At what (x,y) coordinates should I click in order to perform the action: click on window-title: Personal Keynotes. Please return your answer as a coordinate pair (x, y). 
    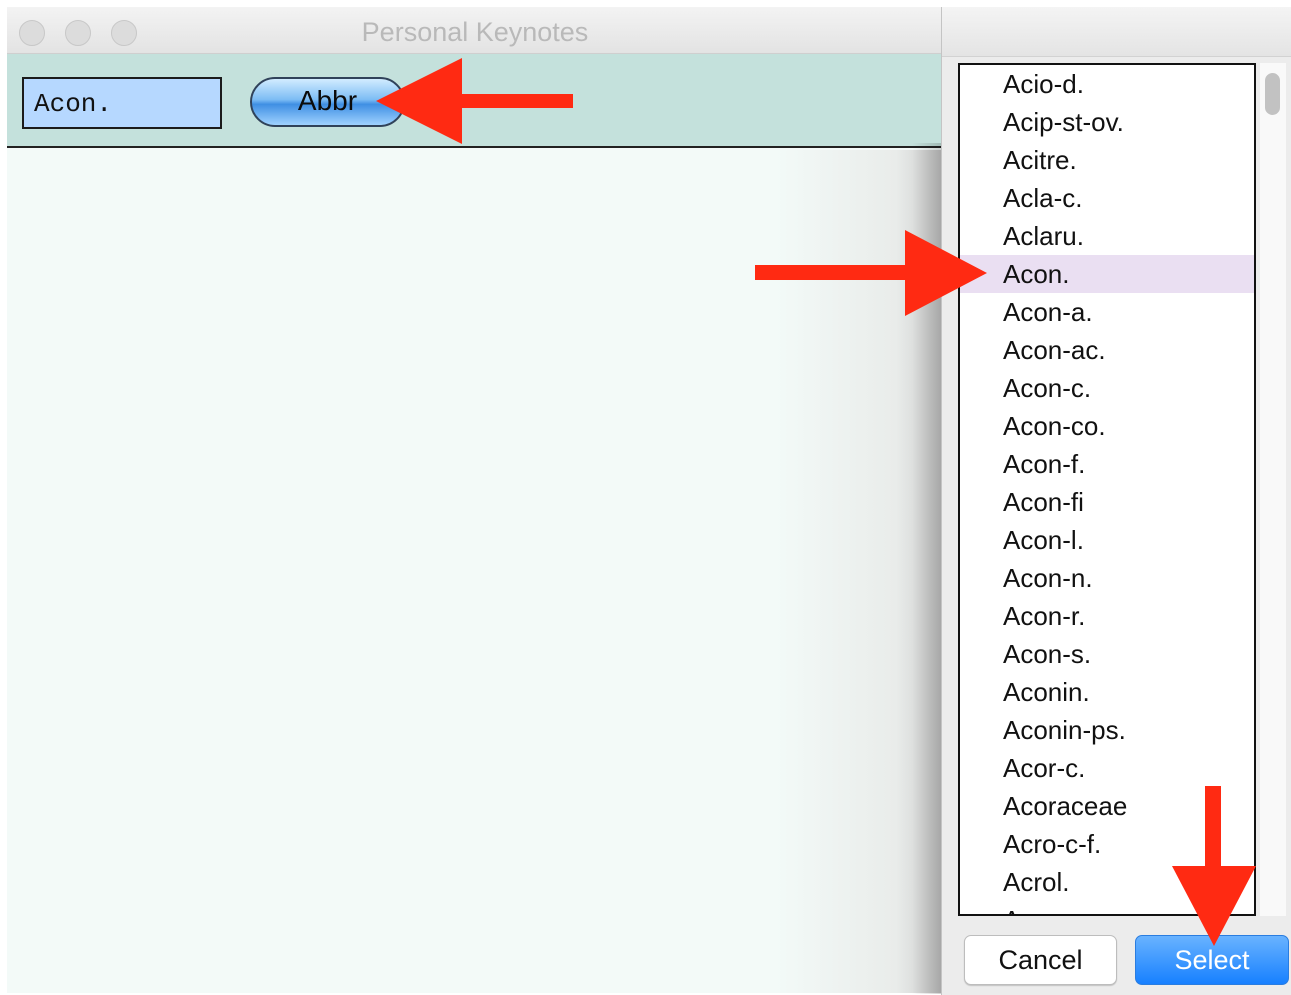
    Looking at the image, I should click on (475, 32).